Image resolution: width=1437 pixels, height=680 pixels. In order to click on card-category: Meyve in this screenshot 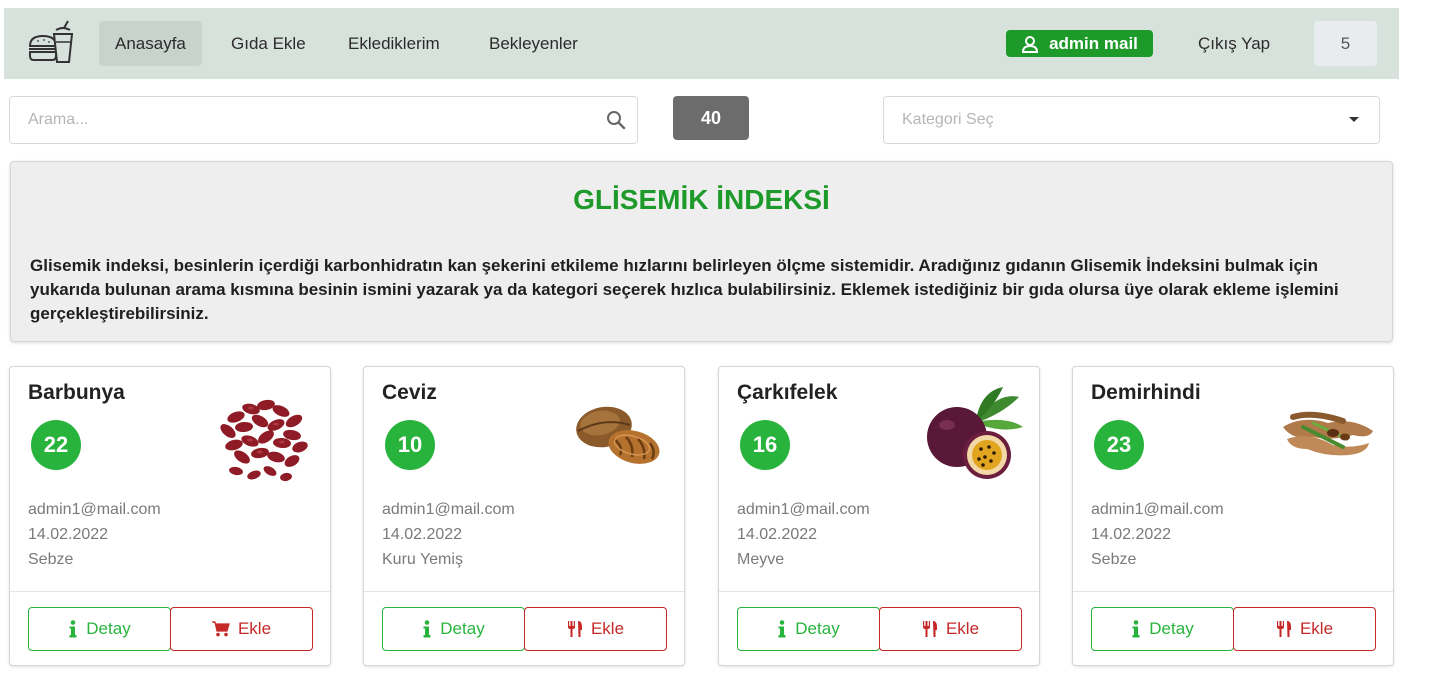, I will do `click(761, 559)`.